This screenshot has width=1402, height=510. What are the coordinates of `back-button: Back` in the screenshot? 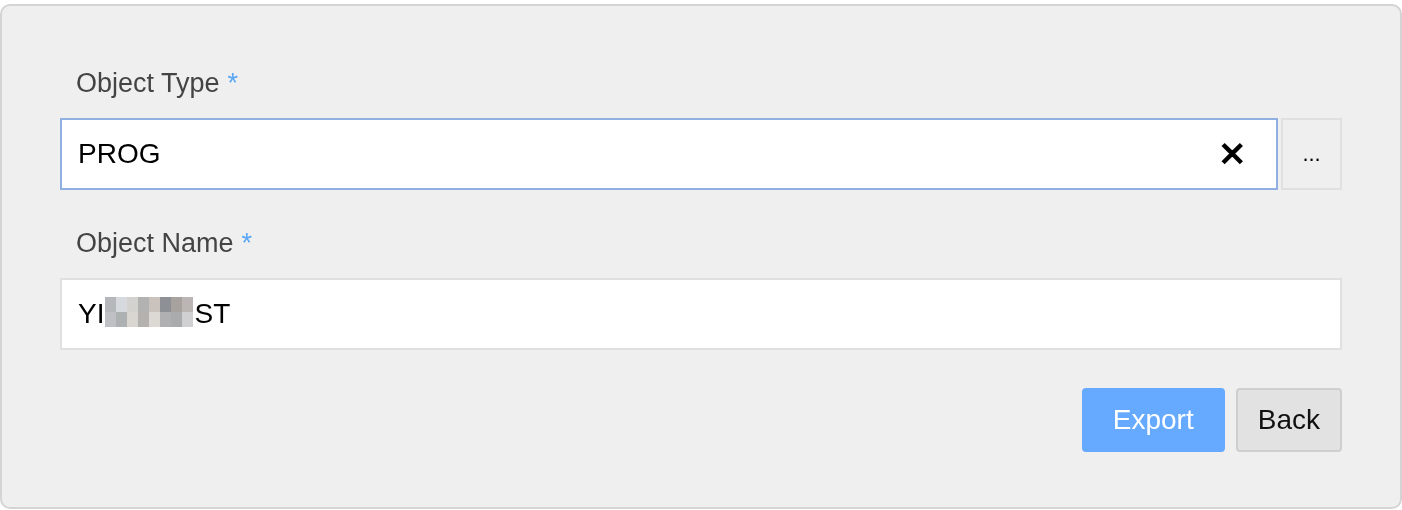 It's located at (1288, 420).